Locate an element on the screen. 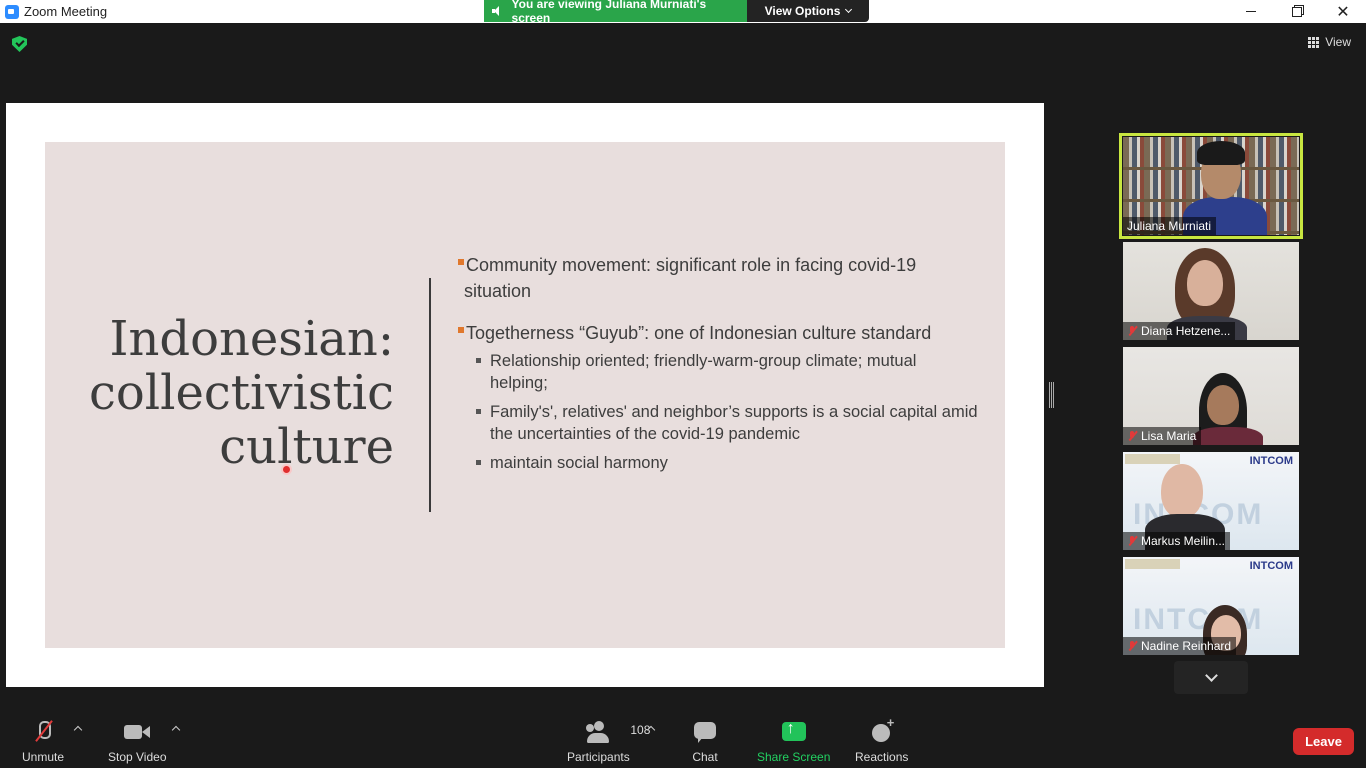 Image resolution: width=1366 pixels, height=768 pixels. chat-icon is located at coordinates (705, 732).